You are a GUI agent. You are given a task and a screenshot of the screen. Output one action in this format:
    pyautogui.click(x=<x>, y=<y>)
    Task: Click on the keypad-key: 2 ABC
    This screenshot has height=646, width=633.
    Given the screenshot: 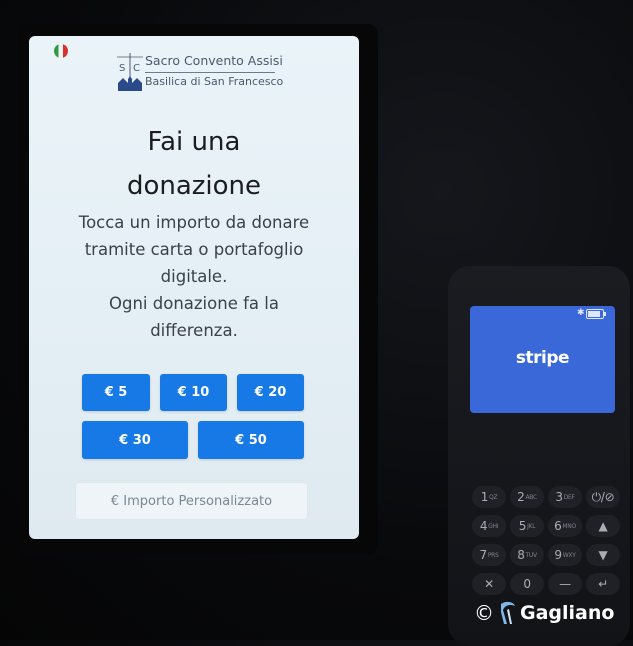 What is the action you would take?
    pyautogui.click(x=527, y=497)
    